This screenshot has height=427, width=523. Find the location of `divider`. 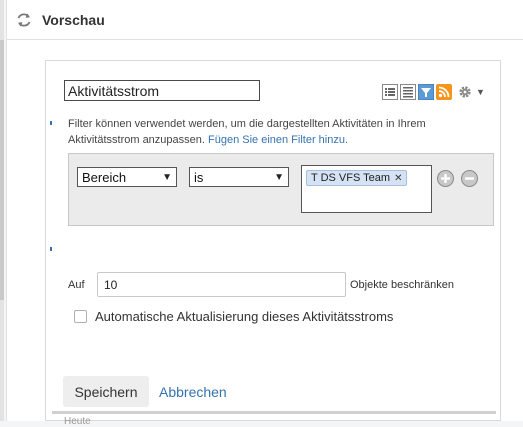

divider is located at coordinates (274, 412).